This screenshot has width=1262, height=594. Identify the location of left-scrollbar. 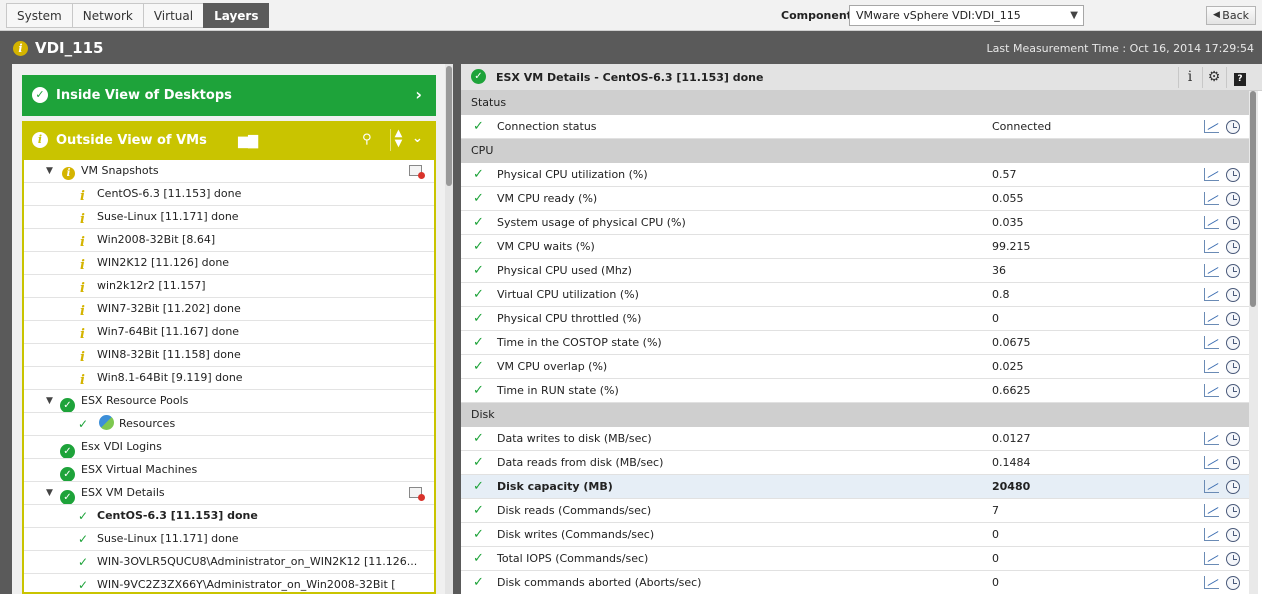
(449, 329).